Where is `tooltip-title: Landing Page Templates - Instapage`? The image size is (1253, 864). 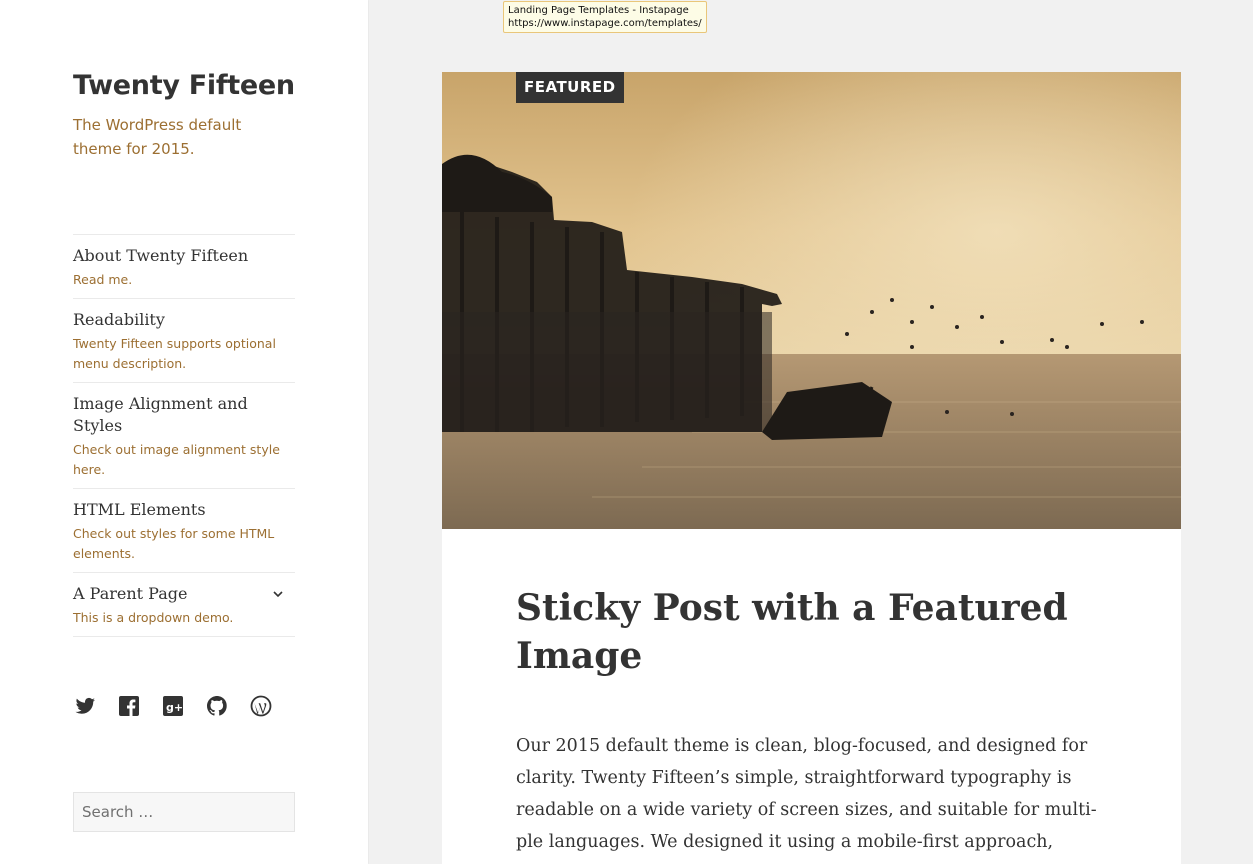 tooltip-title: Landing Page Templates - Instapage is located at coordinates (598, 10).